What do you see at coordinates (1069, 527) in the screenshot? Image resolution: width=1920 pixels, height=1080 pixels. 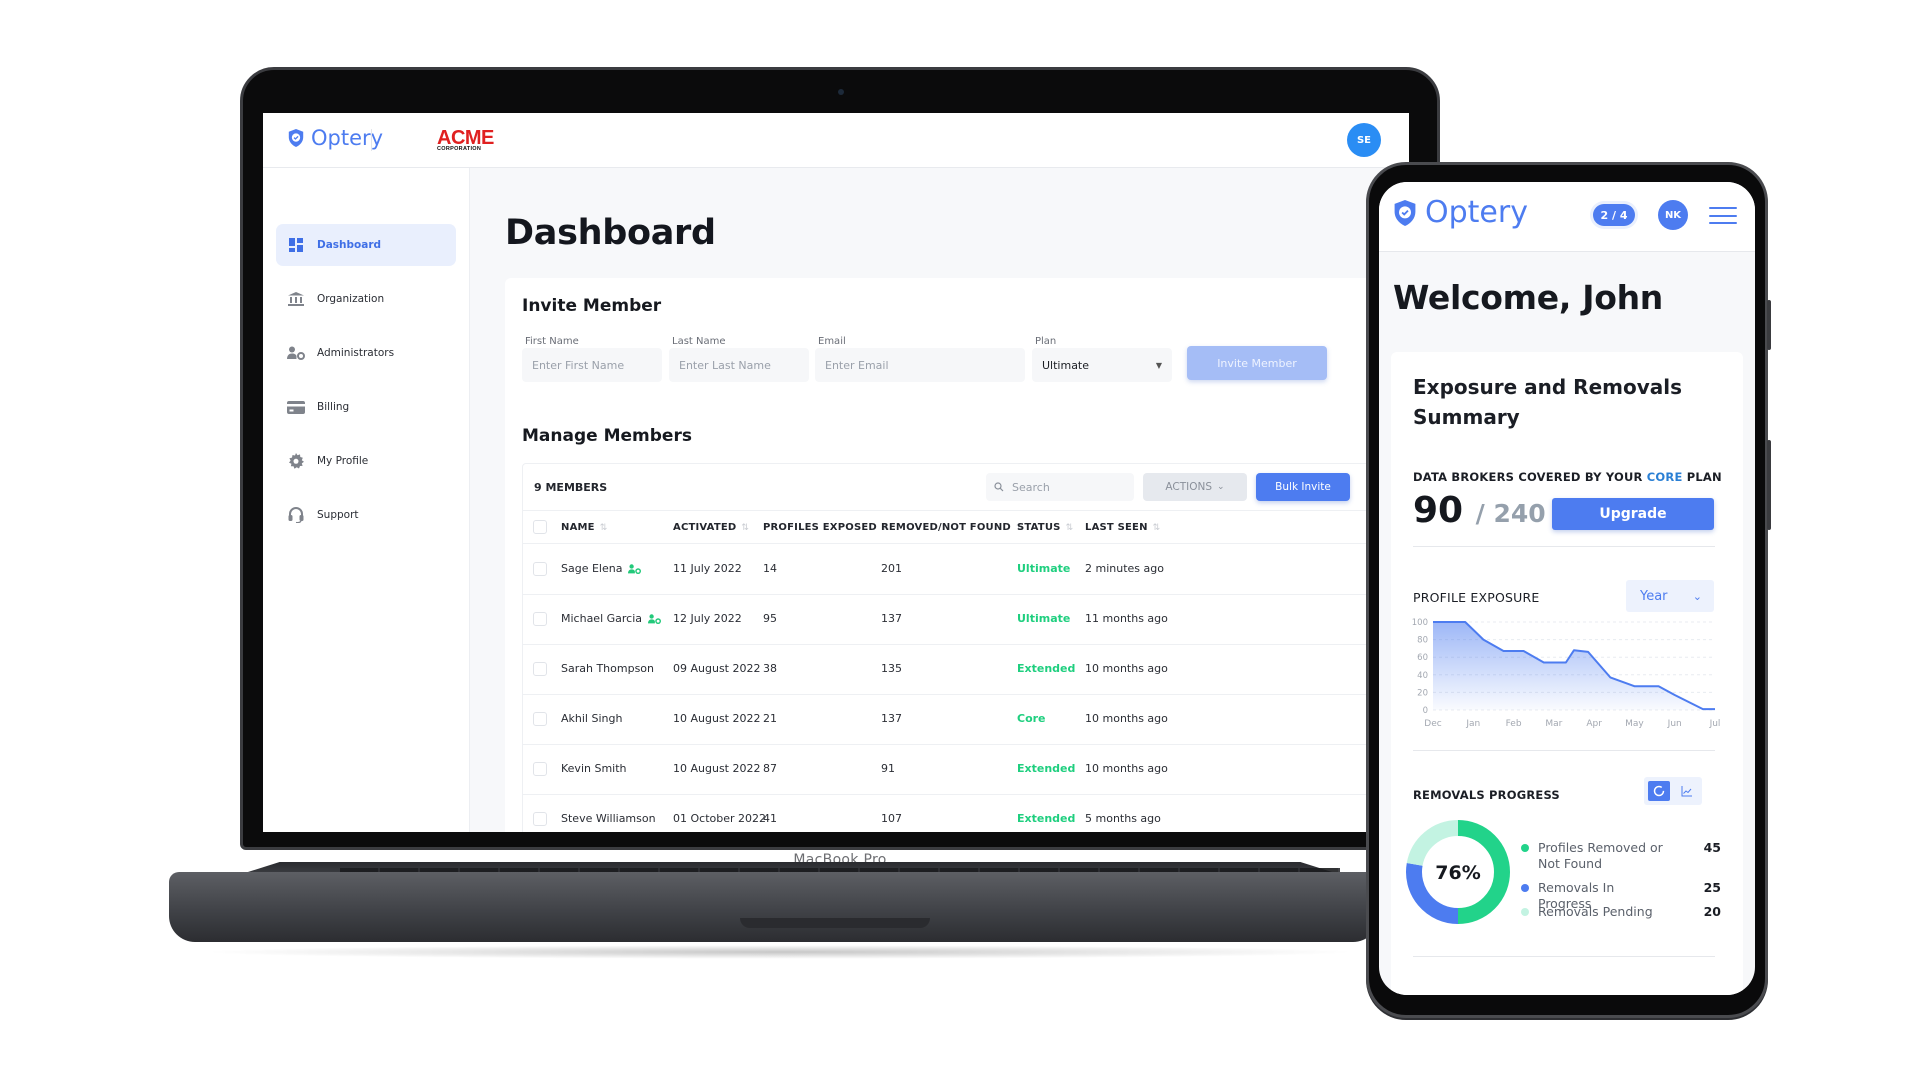 I see `sort-icon: ⇅` at bounding box center [1069, 527].